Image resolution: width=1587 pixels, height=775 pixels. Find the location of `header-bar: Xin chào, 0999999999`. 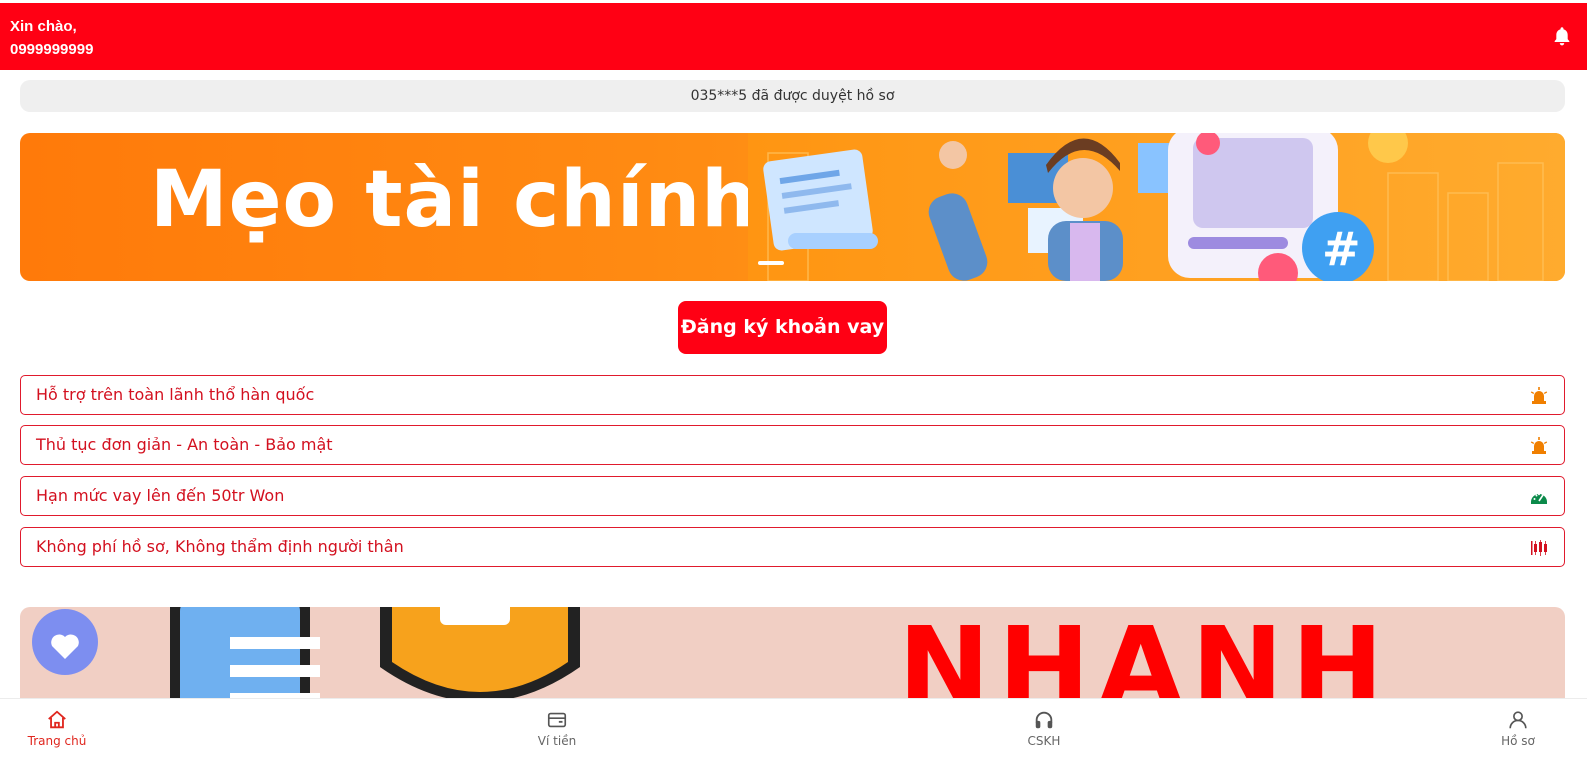

header-bar: Xin chào, 0999999999 is located at coordinates (793, 36).